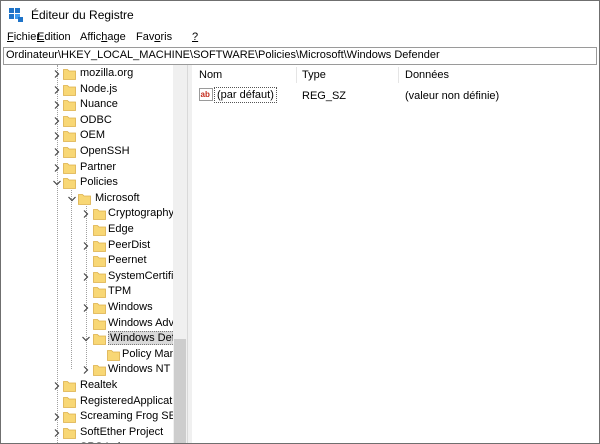 The width and height of the screenshot is (600, 444). What do you see at coordinates (121, 229) in the screenshot?
I see `tree-node-label: Edge` at bounding box center [121, 229].